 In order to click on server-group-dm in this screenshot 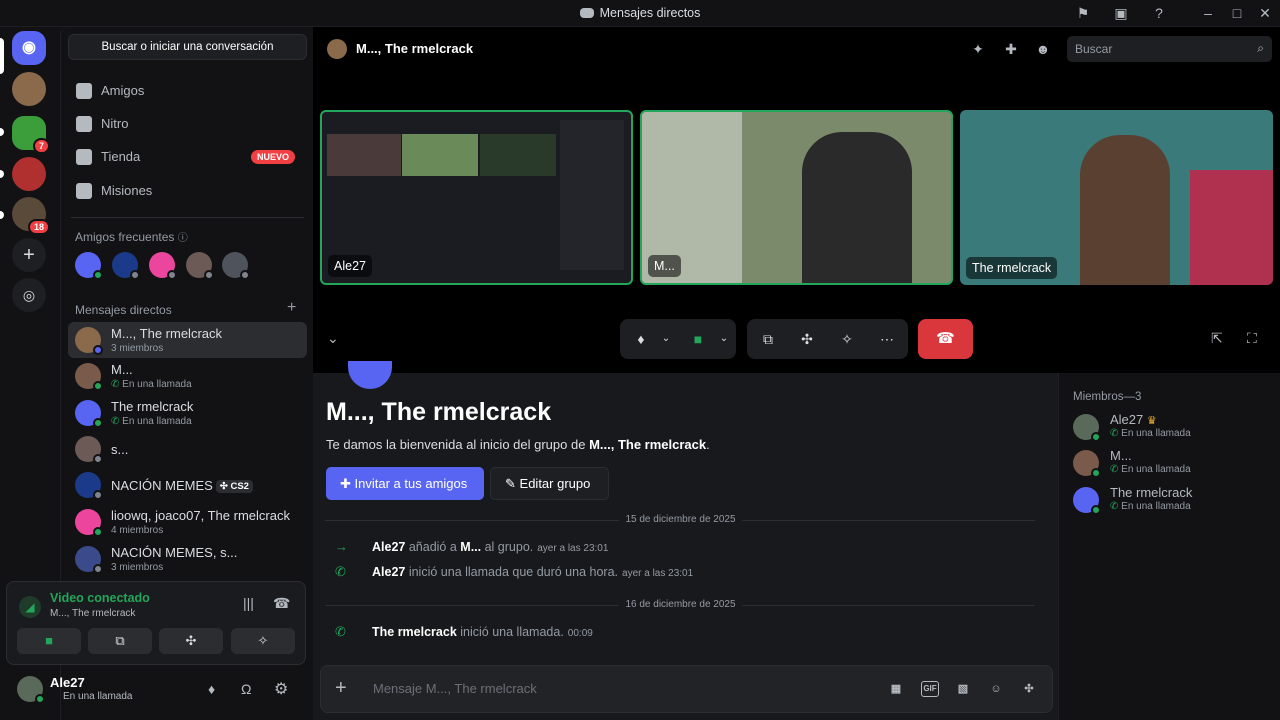, I will do `click(29, 89)`.